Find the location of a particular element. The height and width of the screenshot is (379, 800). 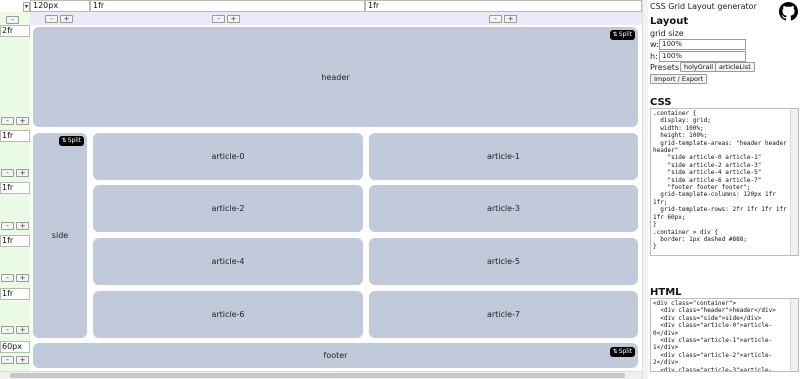

row-2-add-button: + is located at coordinates (22, 226).